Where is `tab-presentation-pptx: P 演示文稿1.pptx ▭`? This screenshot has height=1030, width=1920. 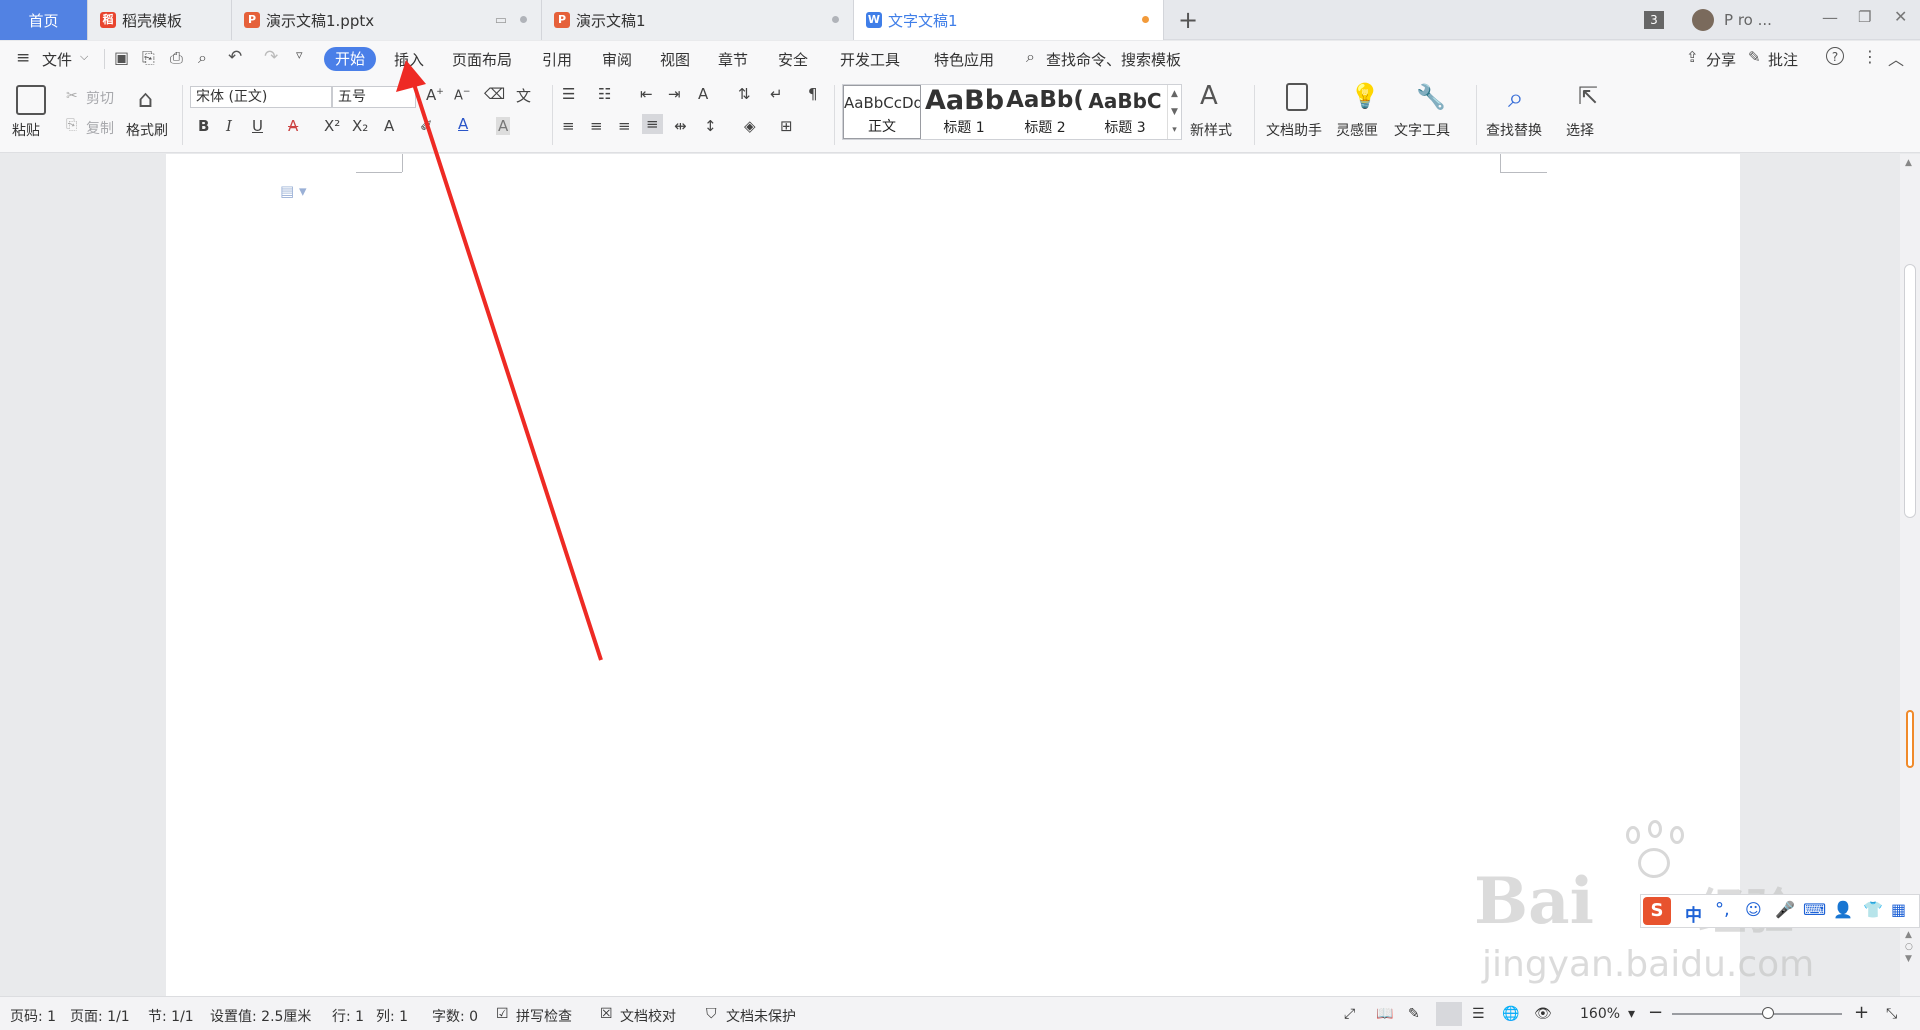
tab-presentation-pptx: P 演示文稿1.pptx ▭ is located at coordinates (387, 20).